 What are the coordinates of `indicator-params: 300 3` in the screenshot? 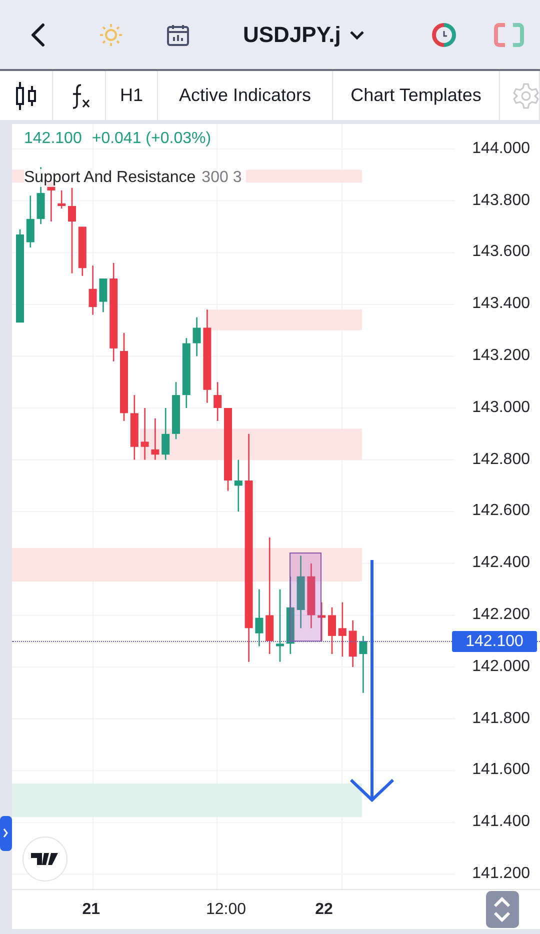 It's located at (222, 178).